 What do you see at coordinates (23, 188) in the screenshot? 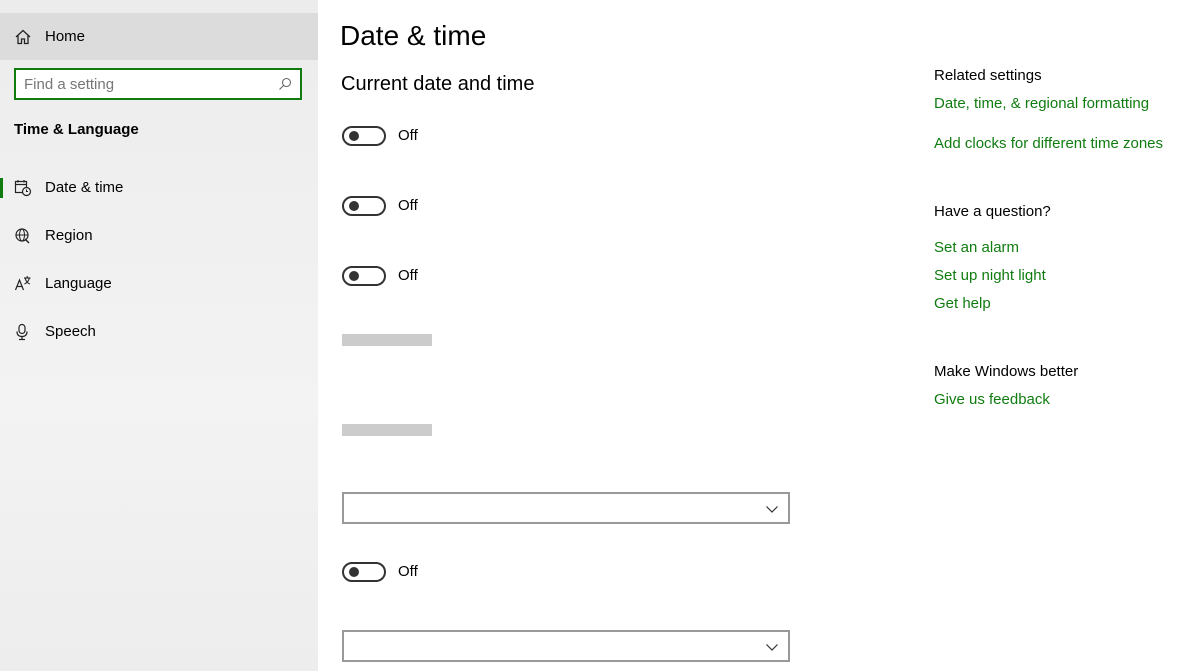
I see `calendar-clock-icon` at bounding box center [23, 188].